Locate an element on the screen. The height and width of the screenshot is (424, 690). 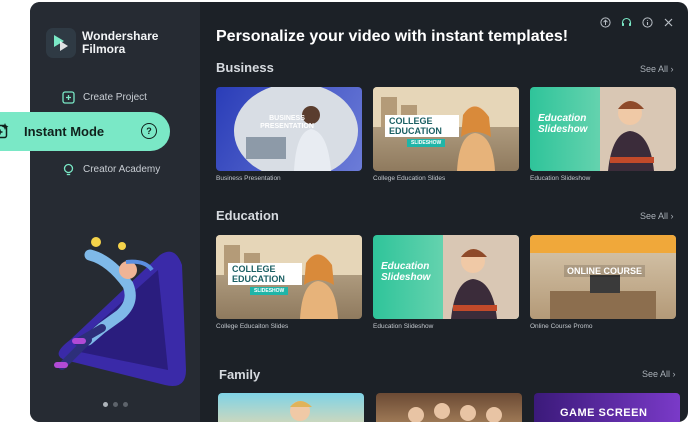
card-caption: College Education Slides is located at coordinates (409, 178).